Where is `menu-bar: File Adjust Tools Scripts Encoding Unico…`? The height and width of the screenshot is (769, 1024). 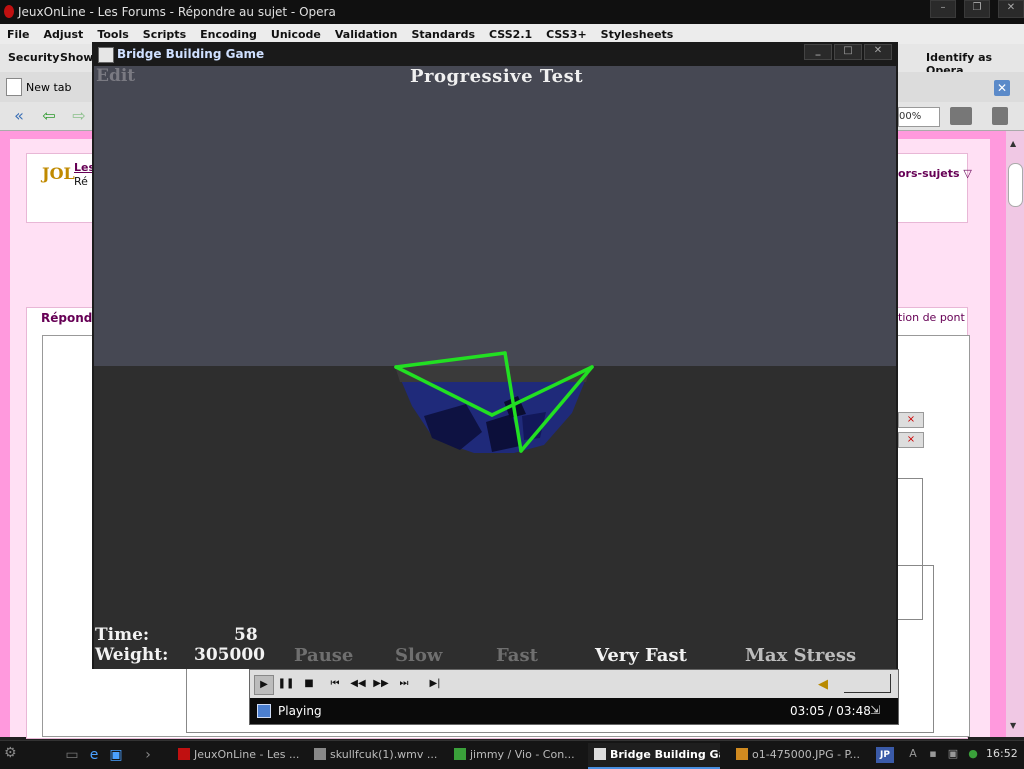
menu-bar: File Adjust Tools Scripts Encoding Unico… is located at coordinates (512, 34).